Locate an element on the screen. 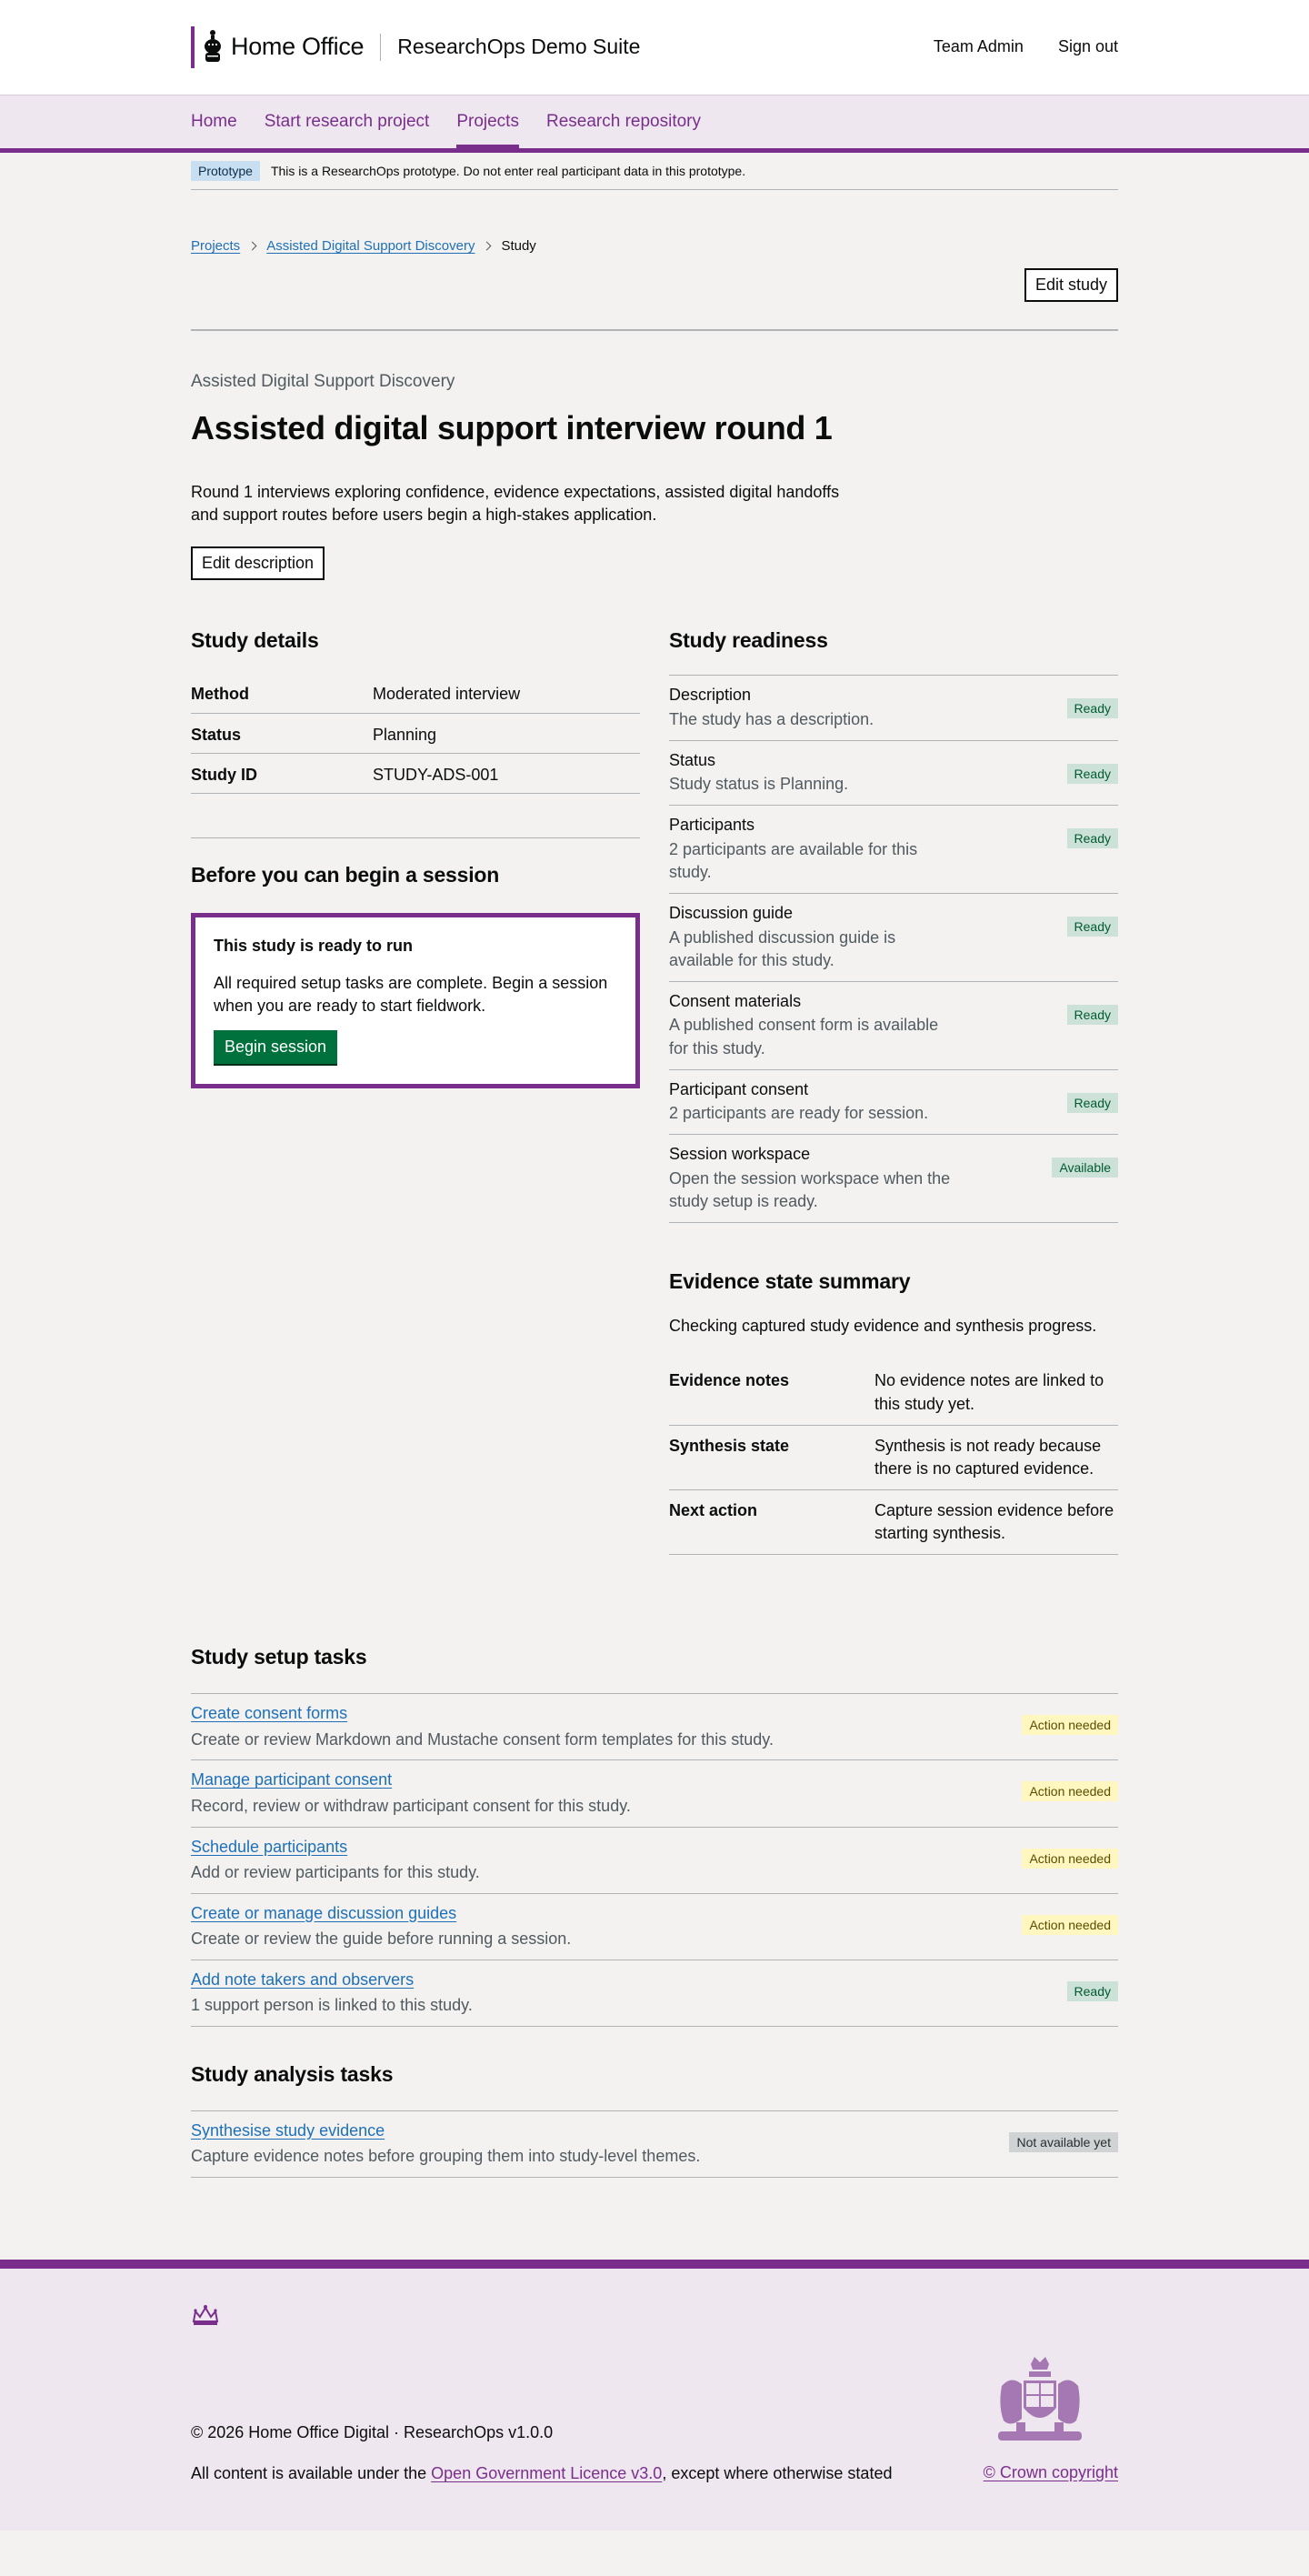 Image resolution: width=1309 pixels, height=2576 pixels. manage-participant-consent-link: Manage participant consent is located at coordinates (291, 1780).